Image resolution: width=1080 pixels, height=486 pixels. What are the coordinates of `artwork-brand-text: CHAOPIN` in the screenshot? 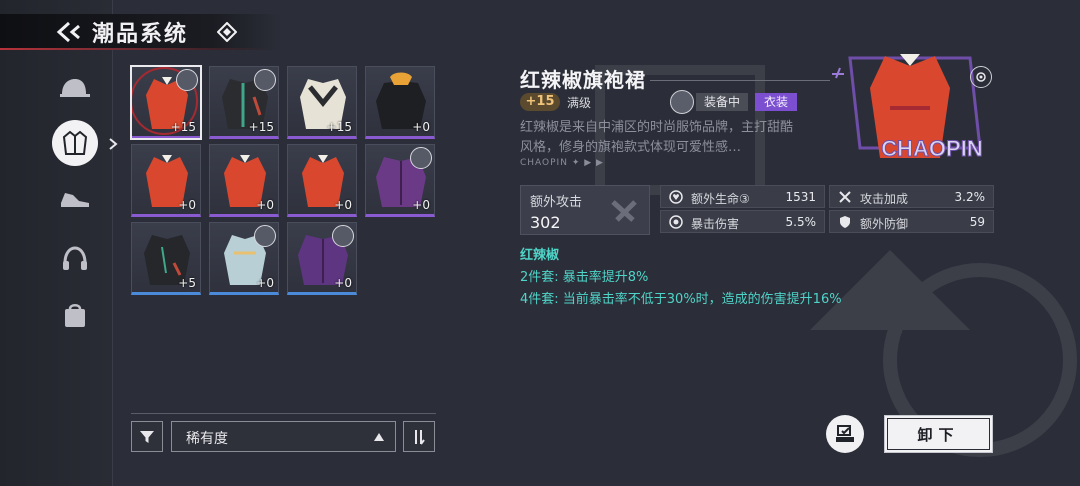 It's located at (931, 148).